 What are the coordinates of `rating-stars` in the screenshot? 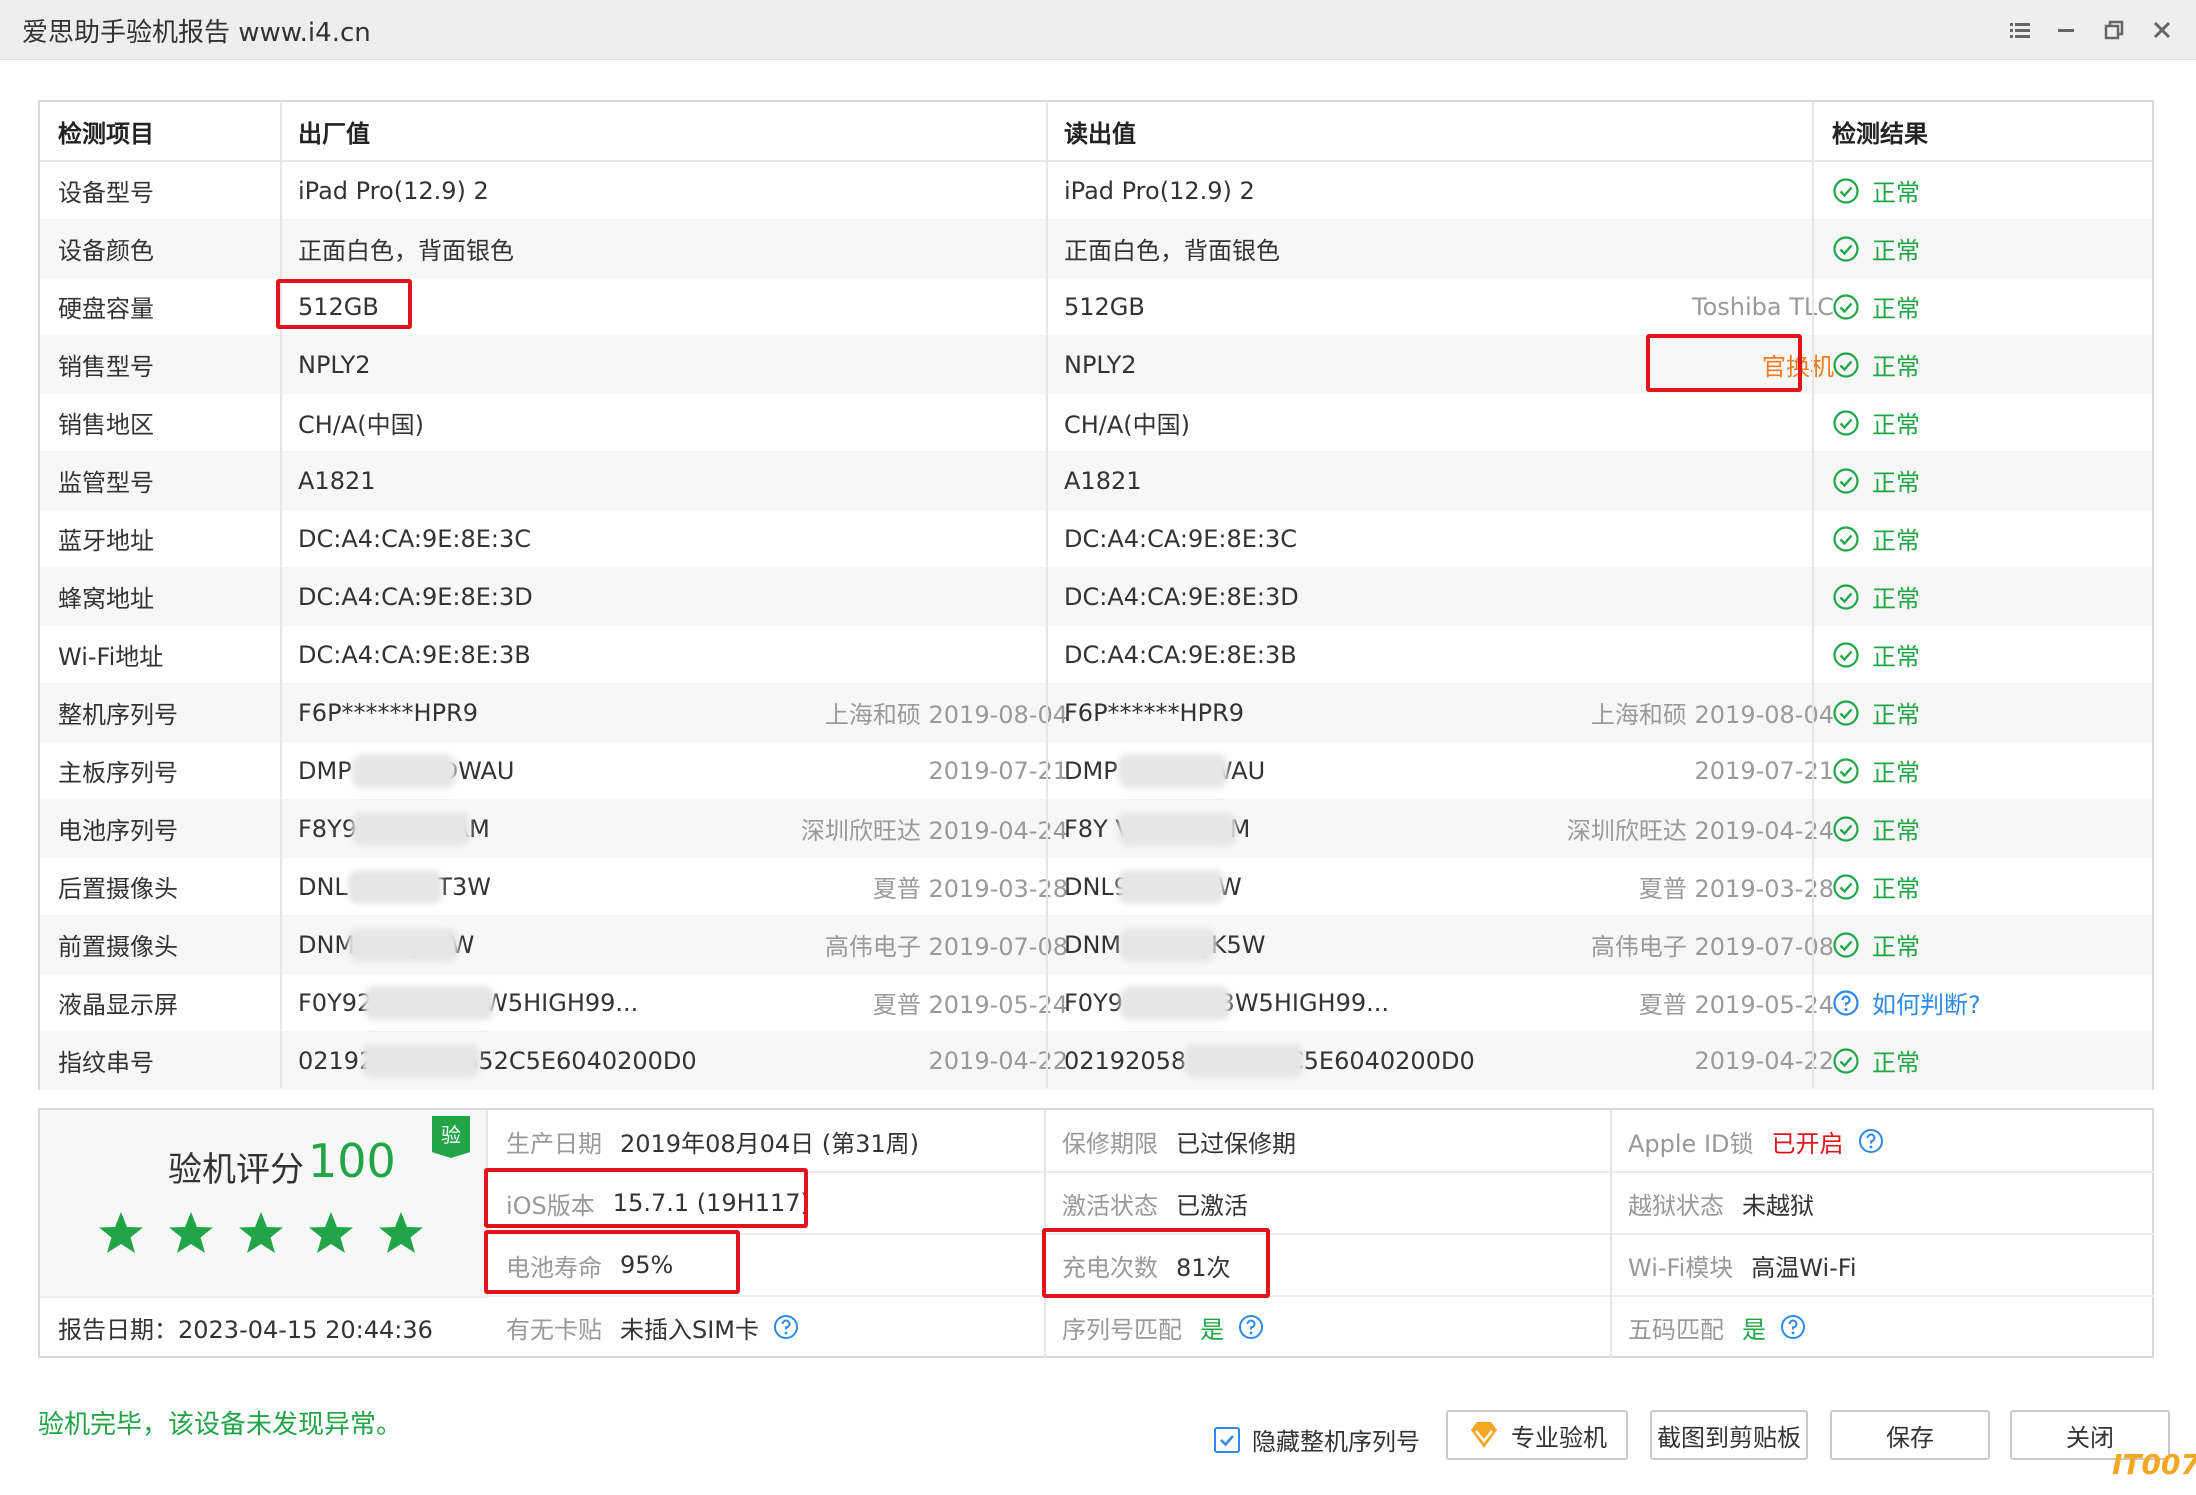 It's located at (261, 1233).